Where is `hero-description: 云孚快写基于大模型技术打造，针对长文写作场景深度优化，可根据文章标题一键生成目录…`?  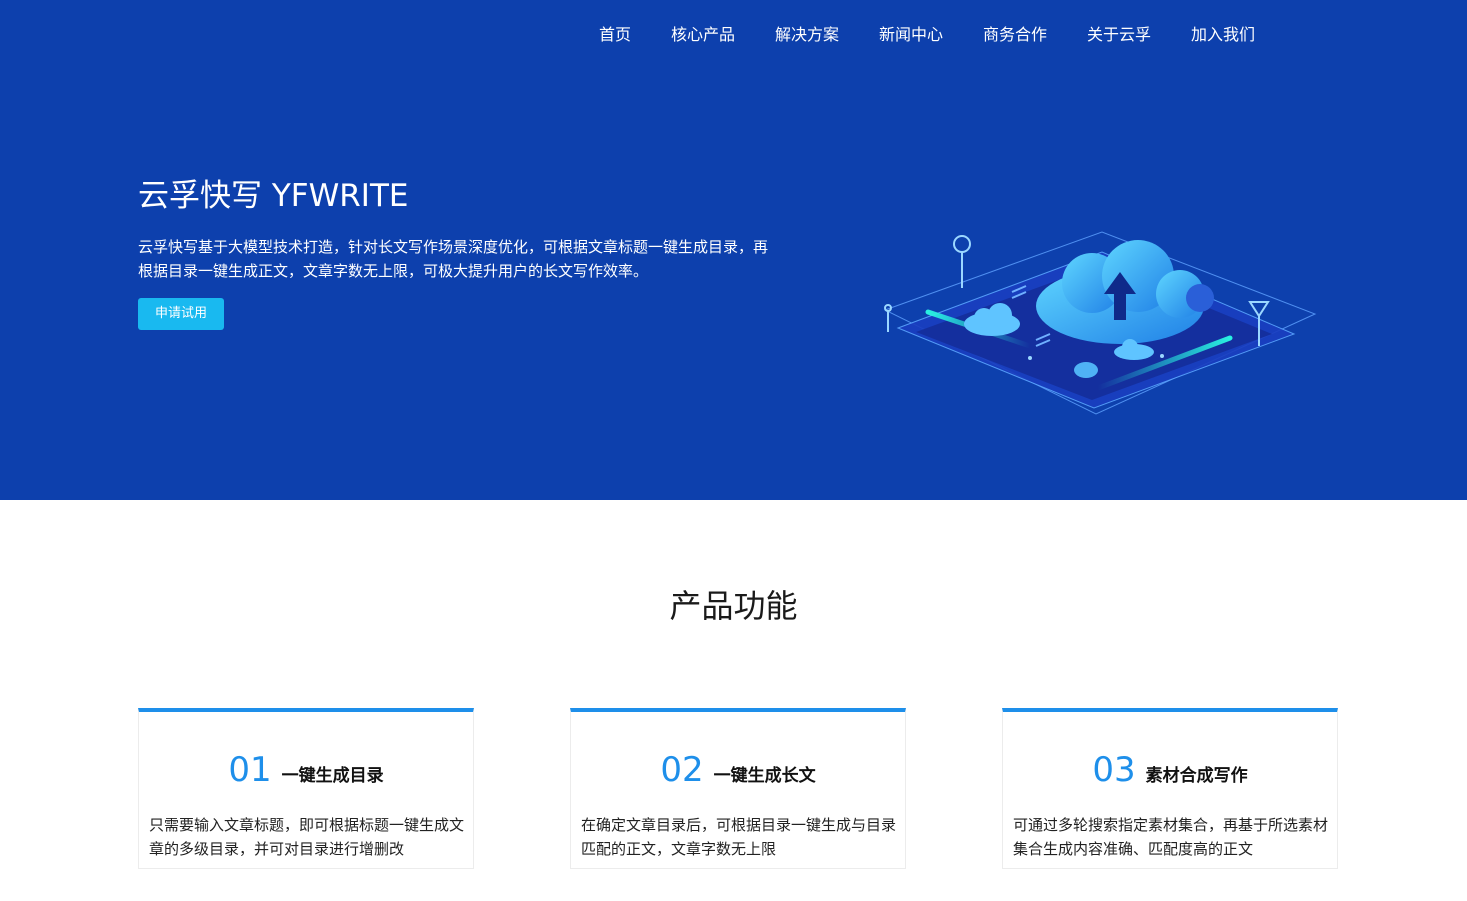
hero-description: 云孚快写基于大模型技术打造，针对长文写作场景深度优化，可根据文章标题一键生成目录… is located at coordinates (453, 259).